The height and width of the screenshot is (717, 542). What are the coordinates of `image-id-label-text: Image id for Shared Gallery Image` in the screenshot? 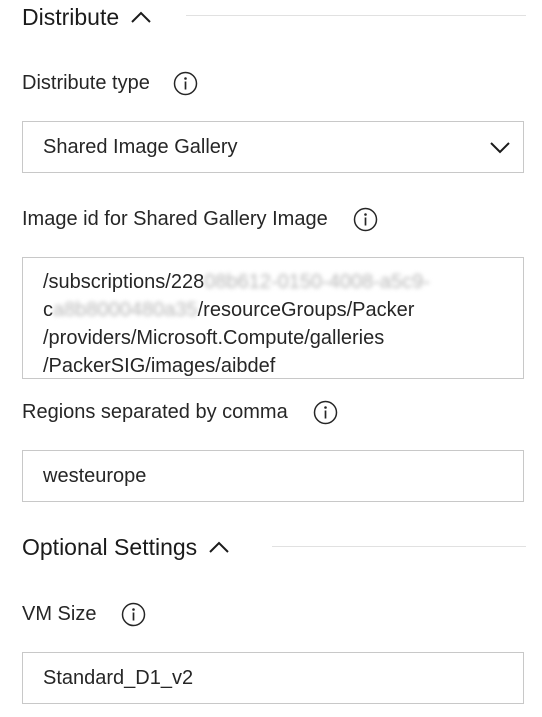 It's located at (175, 218).